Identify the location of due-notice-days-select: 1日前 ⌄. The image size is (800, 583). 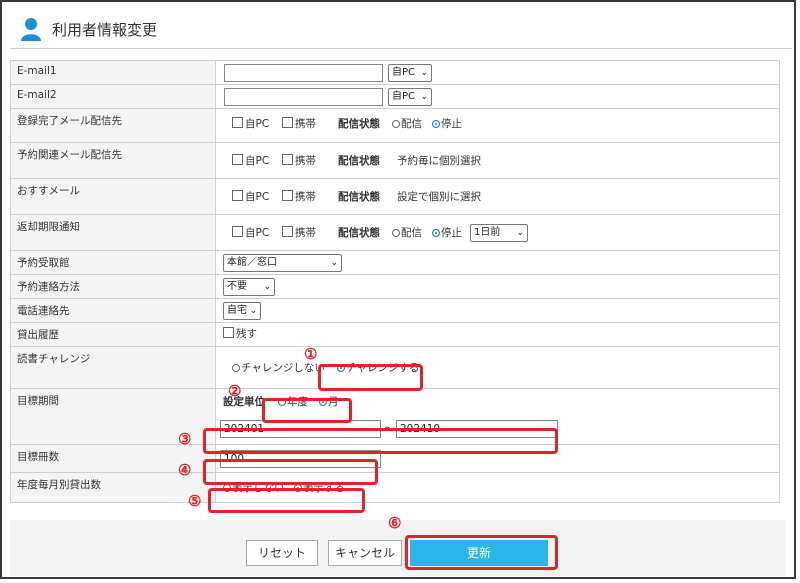
(499, 233).